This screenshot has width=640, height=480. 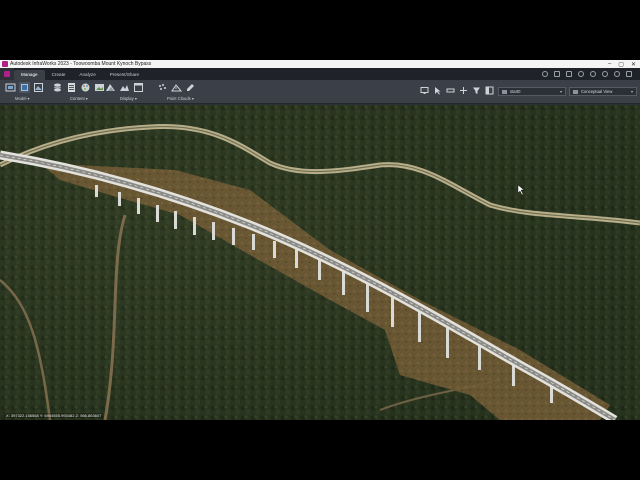 I want to click on application-menu-button, so click(x=7, y=74).